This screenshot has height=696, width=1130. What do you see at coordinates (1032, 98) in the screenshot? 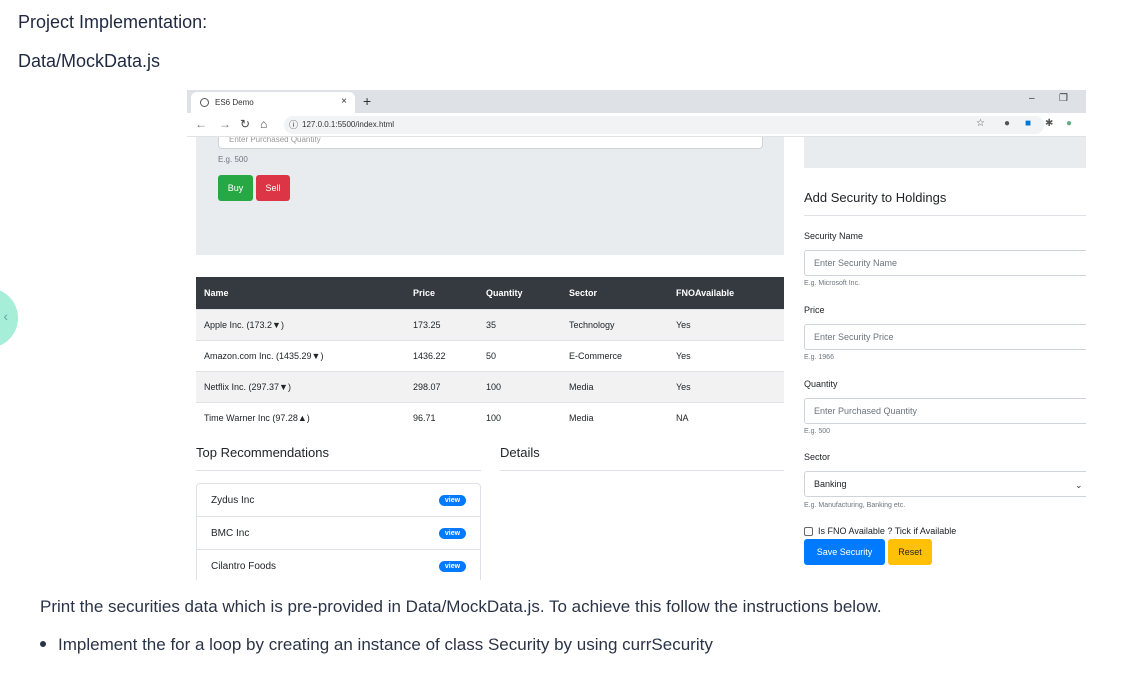
I see `minimize-icon: –` at bounding box center [1032, 98].